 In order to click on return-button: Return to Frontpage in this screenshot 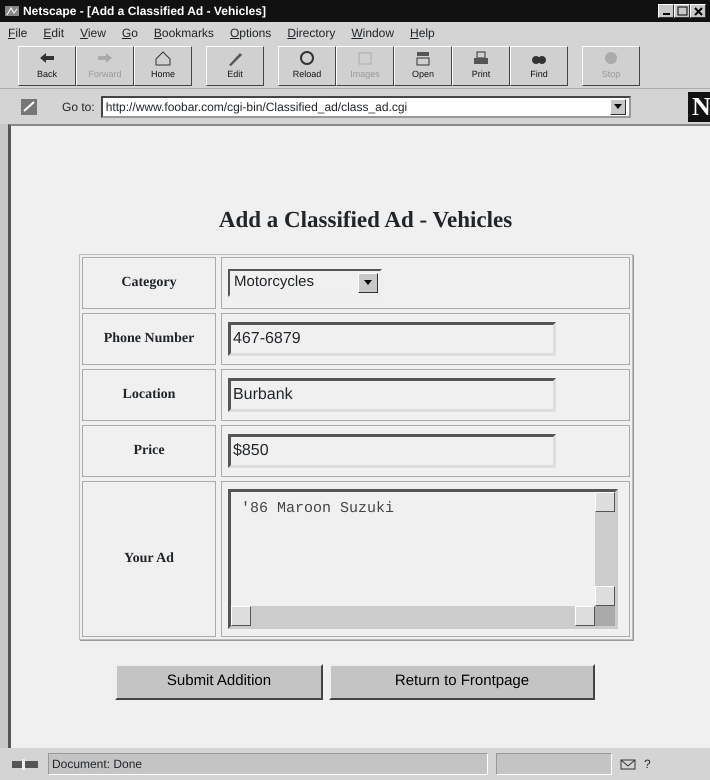, I will do `click(462, 682)`.